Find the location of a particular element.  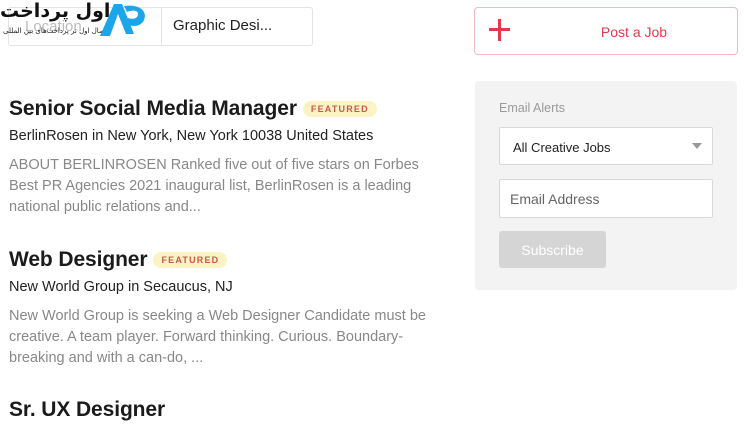

chevron-down-icon is located at coordinates (697, 146).